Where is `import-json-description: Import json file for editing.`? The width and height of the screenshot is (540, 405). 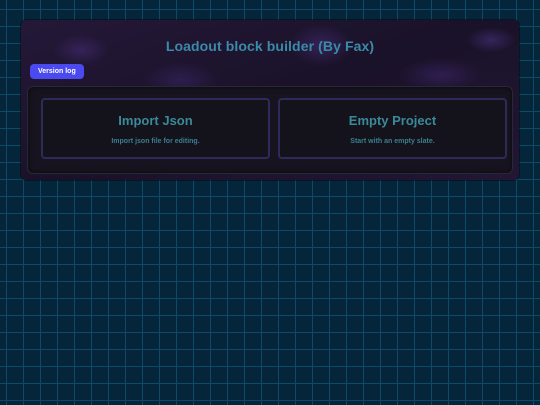 import-json-description: Import json file for editing. is located at coordinates (155, 141).